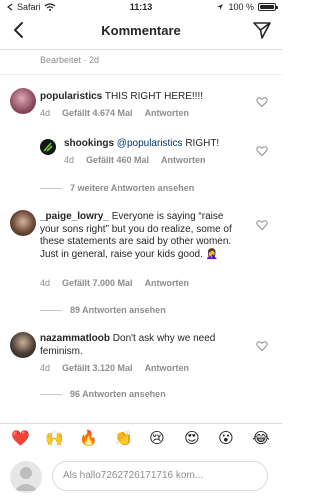  What do you see at coordinates (268, 7) in the screenshot?
I see `battery-icon` at bounding box center [268, 7].